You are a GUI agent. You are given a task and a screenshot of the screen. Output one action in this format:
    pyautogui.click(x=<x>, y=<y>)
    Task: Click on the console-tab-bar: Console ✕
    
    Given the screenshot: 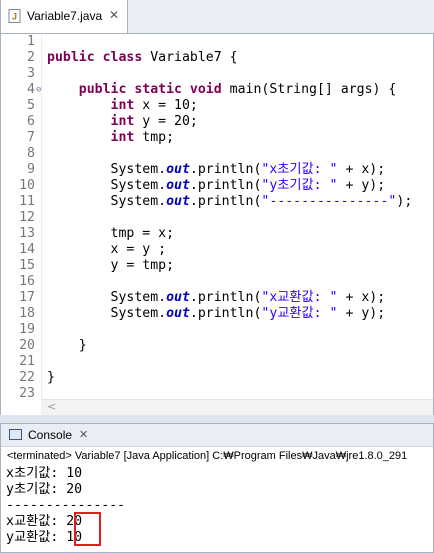 What is the action you would take?
    pyautogui.click(x=217, y=435)
    